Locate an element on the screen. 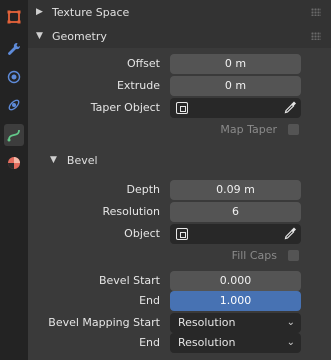 The height and width of the screenshot is (360, 331). bevel-object-row: Object is located at coordinates (179, 234).